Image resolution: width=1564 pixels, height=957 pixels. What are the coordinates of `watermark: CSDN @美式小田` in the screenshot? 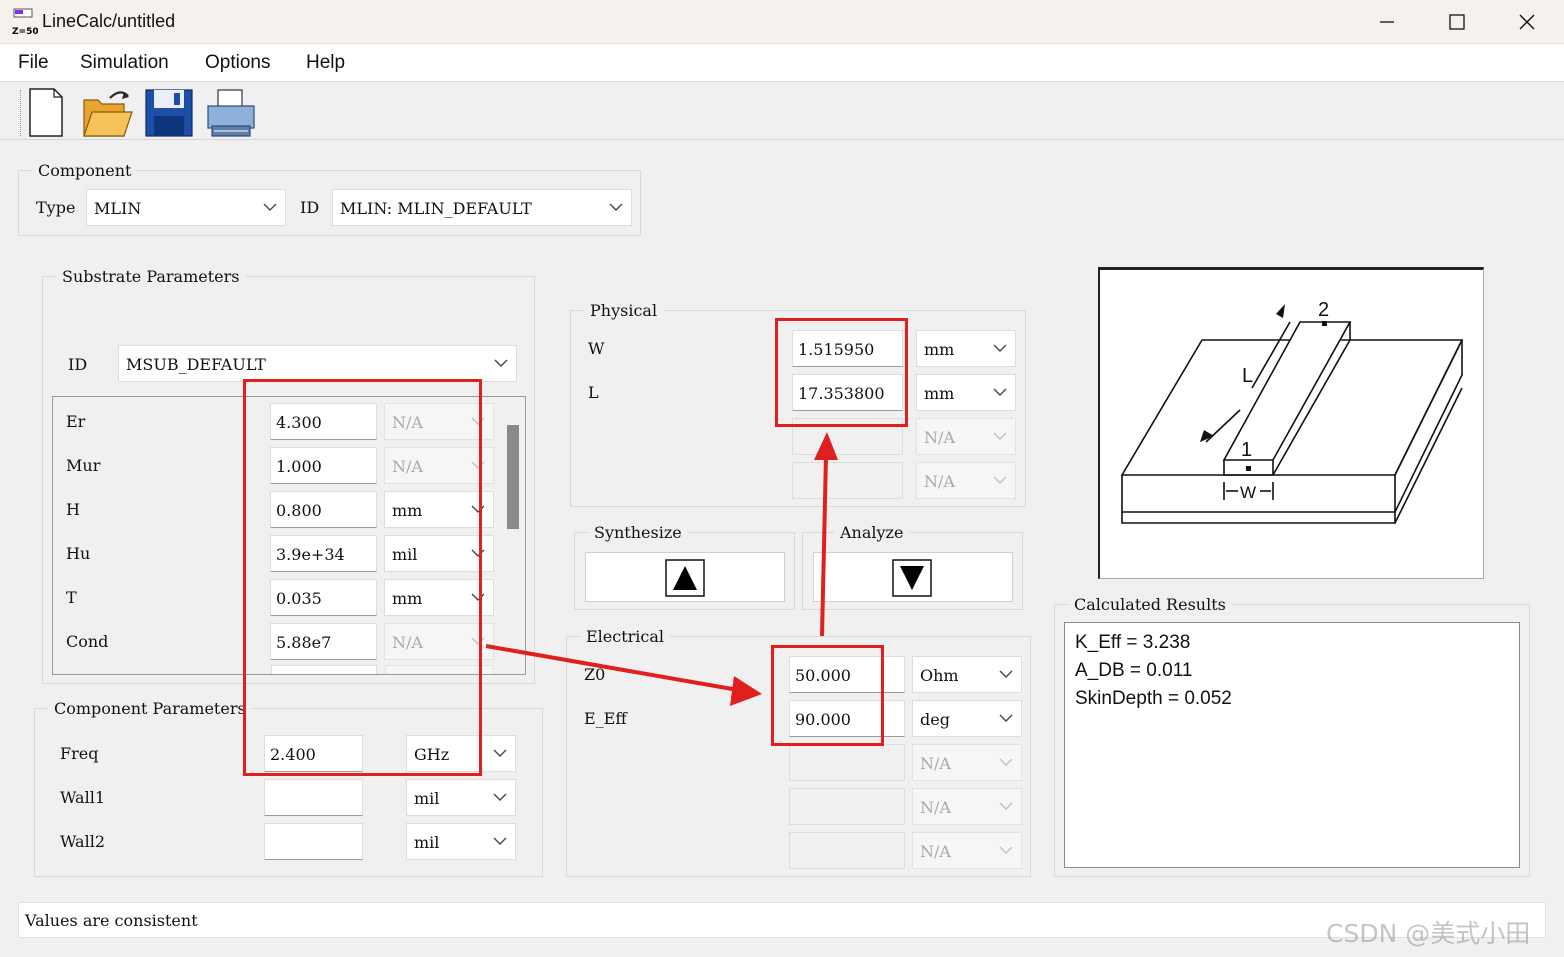 It's located at (1428, 933).